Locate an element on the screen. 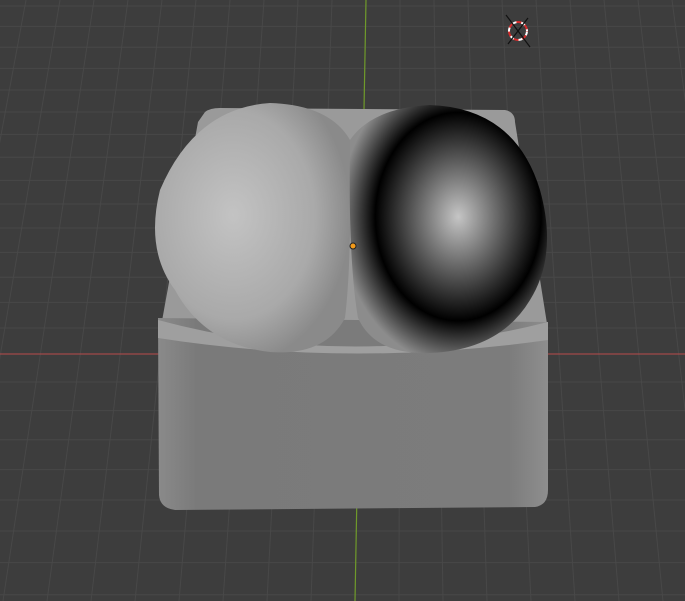 This screenshot has width=685, height=601. 3d-cursor-icon is located at coordinates (518, 31).